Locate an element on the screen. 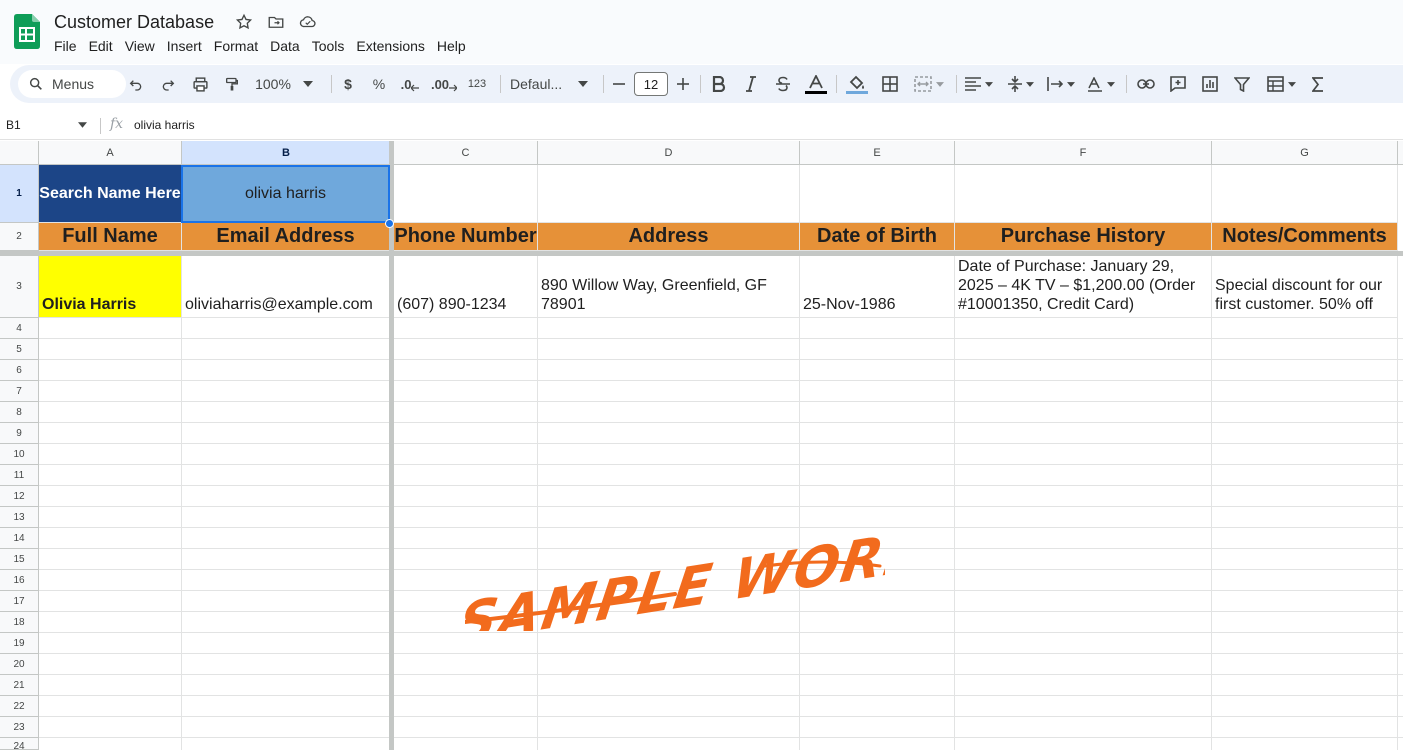  header-full-name: Full Name is located at coordinates (110, 237).